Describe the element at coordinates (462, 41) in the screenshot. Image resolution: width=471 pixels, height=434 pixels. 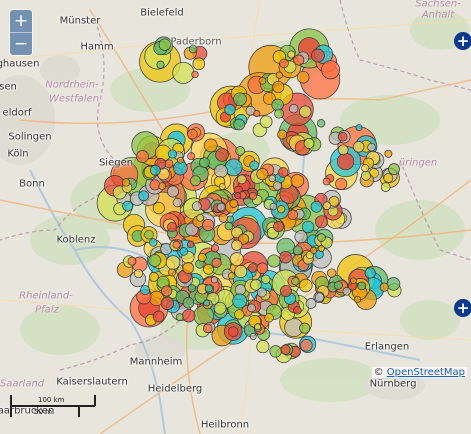
I see `pan-east-button-top: +` at that location.